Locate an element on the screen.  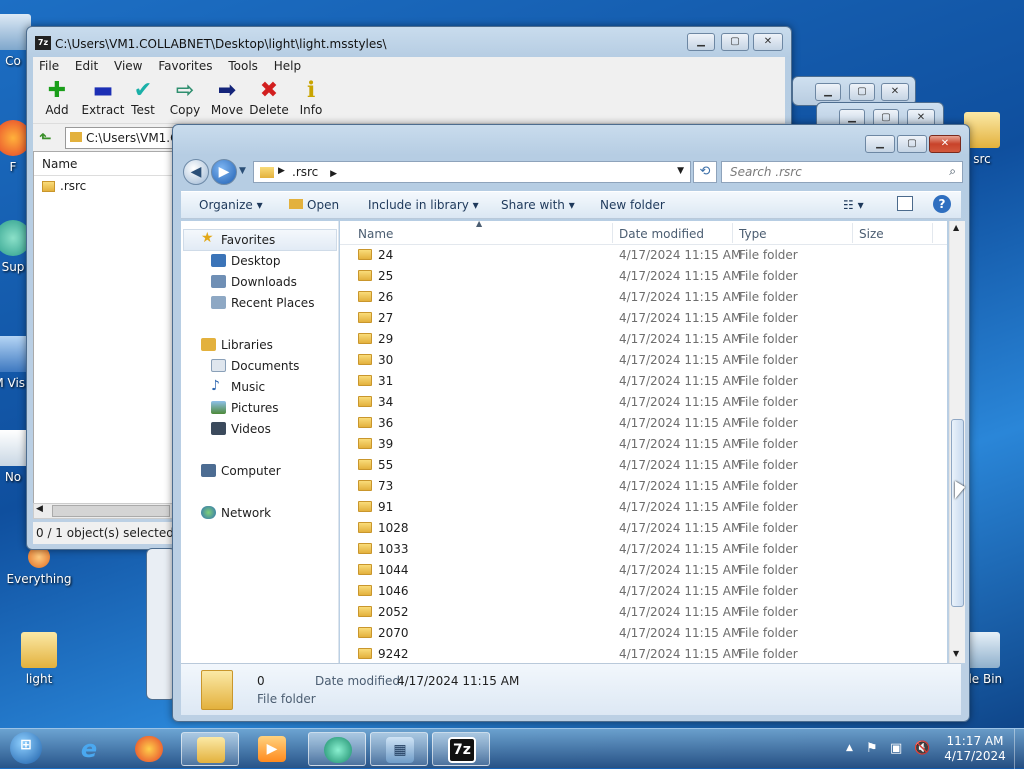
add-button: ✚ Add is located at coordinates (57, 98).